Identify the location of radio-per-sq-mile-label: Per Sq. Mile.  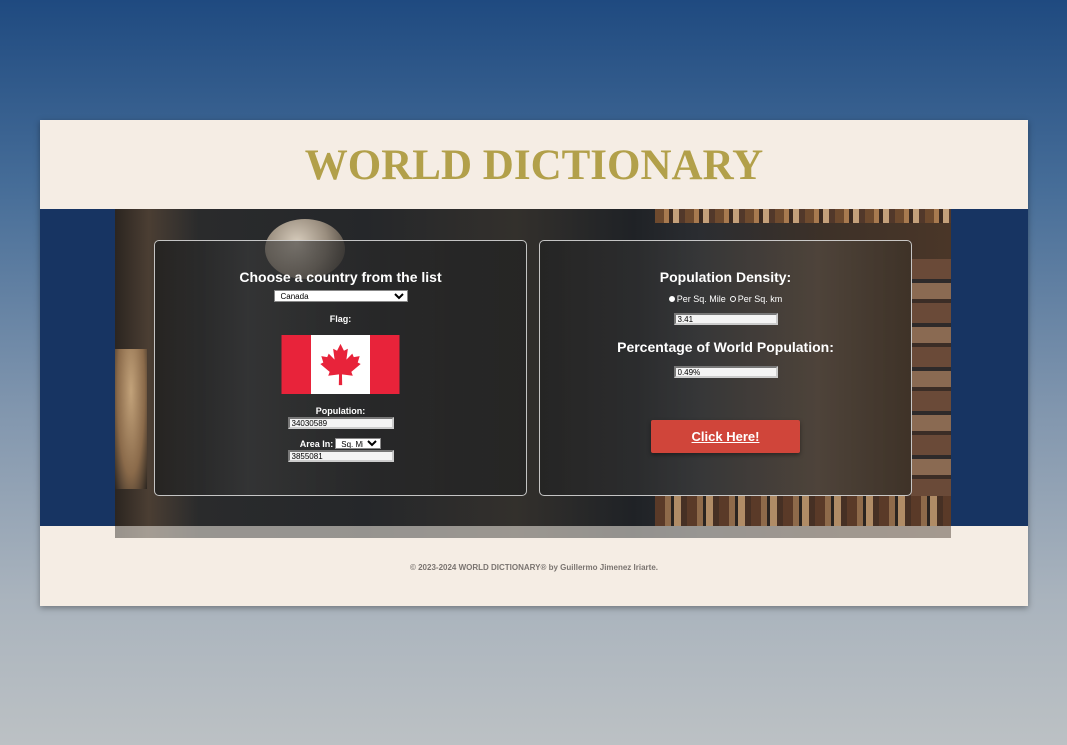
(701, 299).